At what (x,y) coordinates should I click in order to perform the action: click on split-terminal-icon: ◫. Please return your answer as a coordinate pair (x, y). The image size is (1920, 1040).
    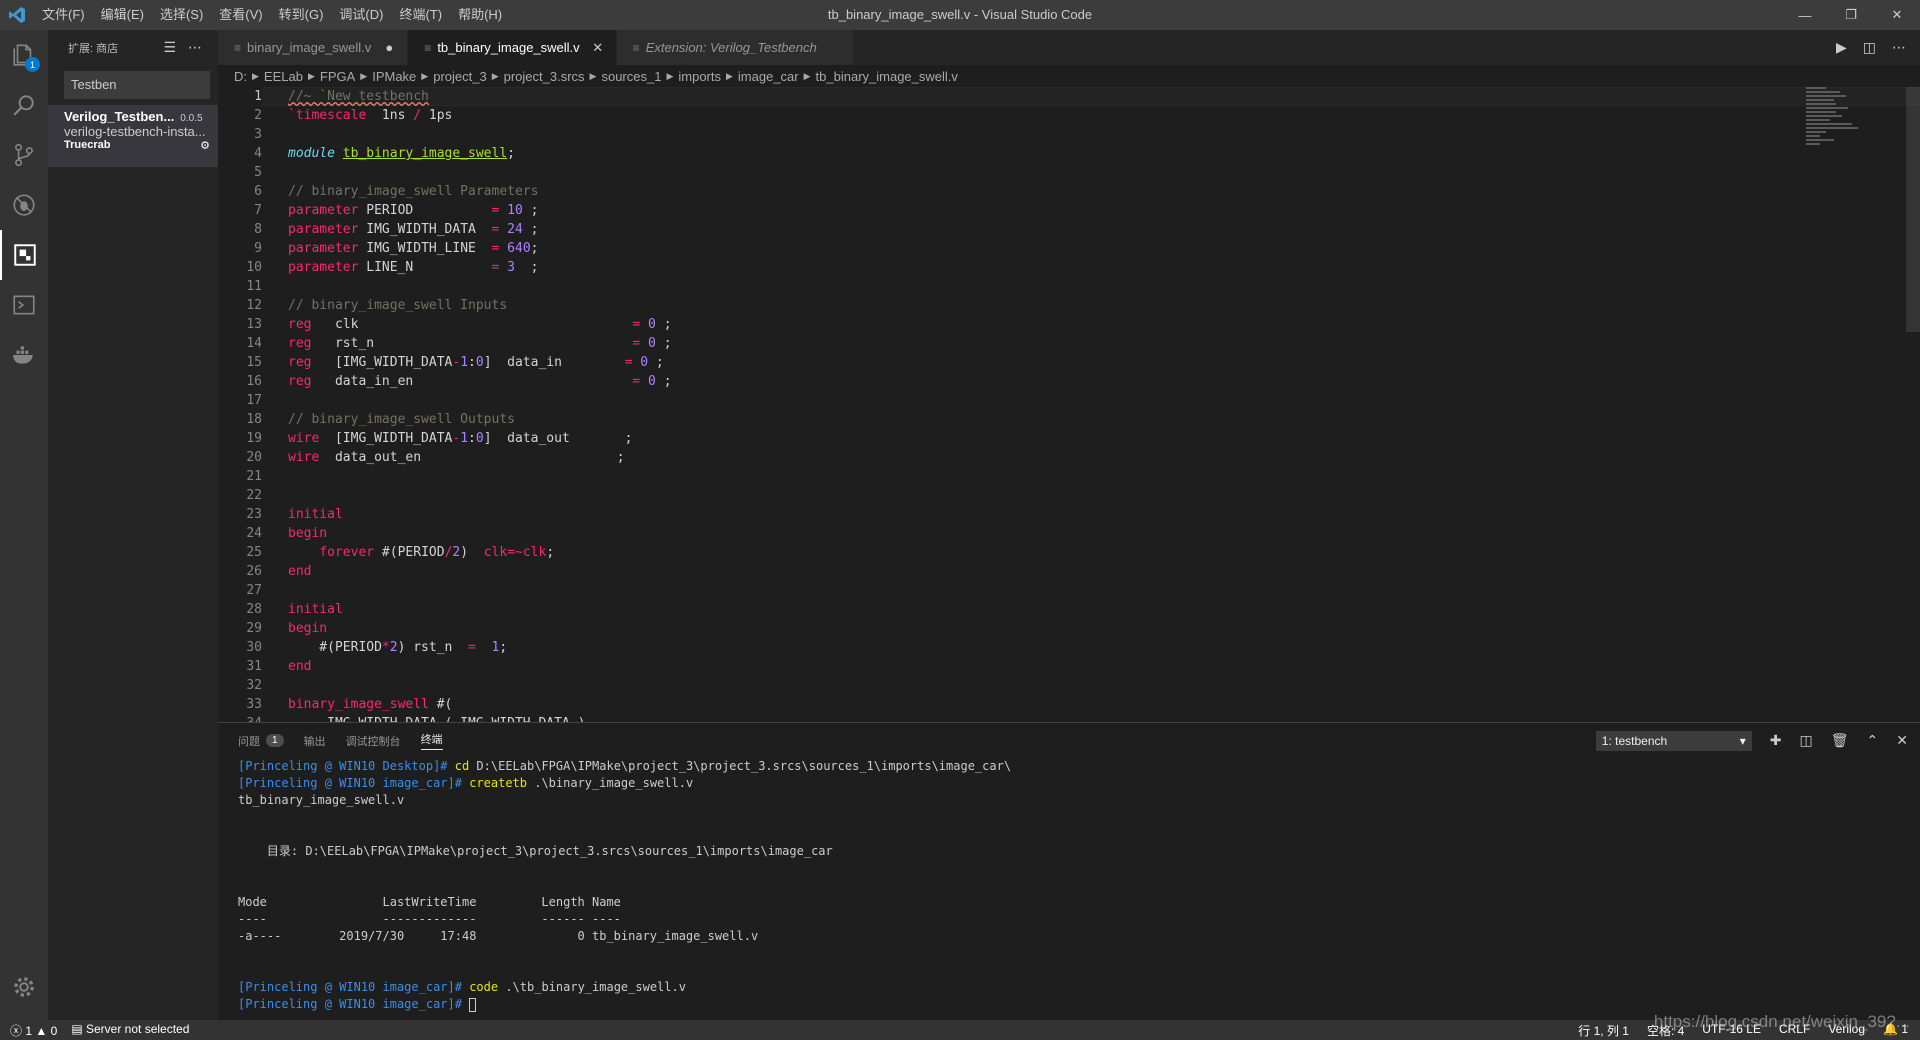
    Looking at the image, I should click on (1806, 740).